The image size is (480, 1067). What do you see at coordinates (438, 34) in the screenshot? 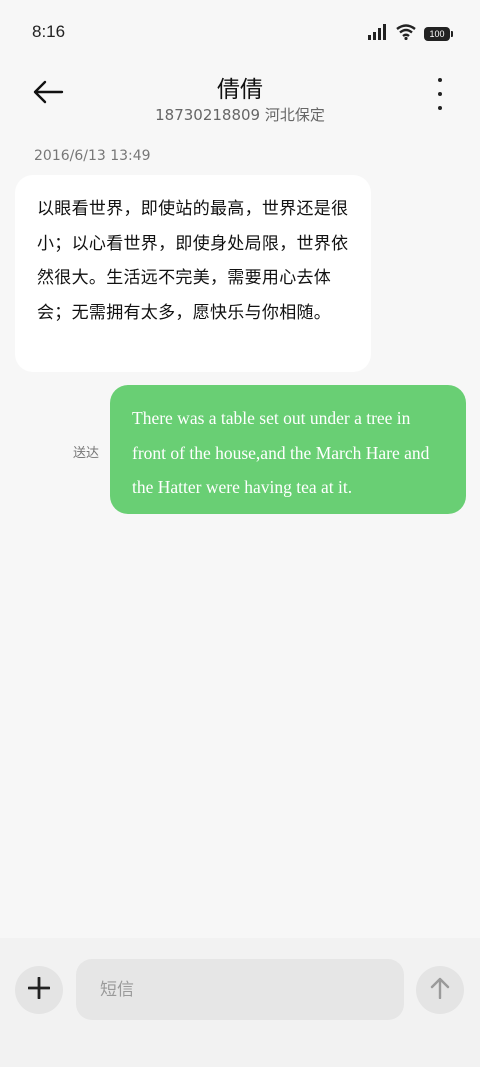
I see `battery-indicator: 100` at bounding box center [438, 34].